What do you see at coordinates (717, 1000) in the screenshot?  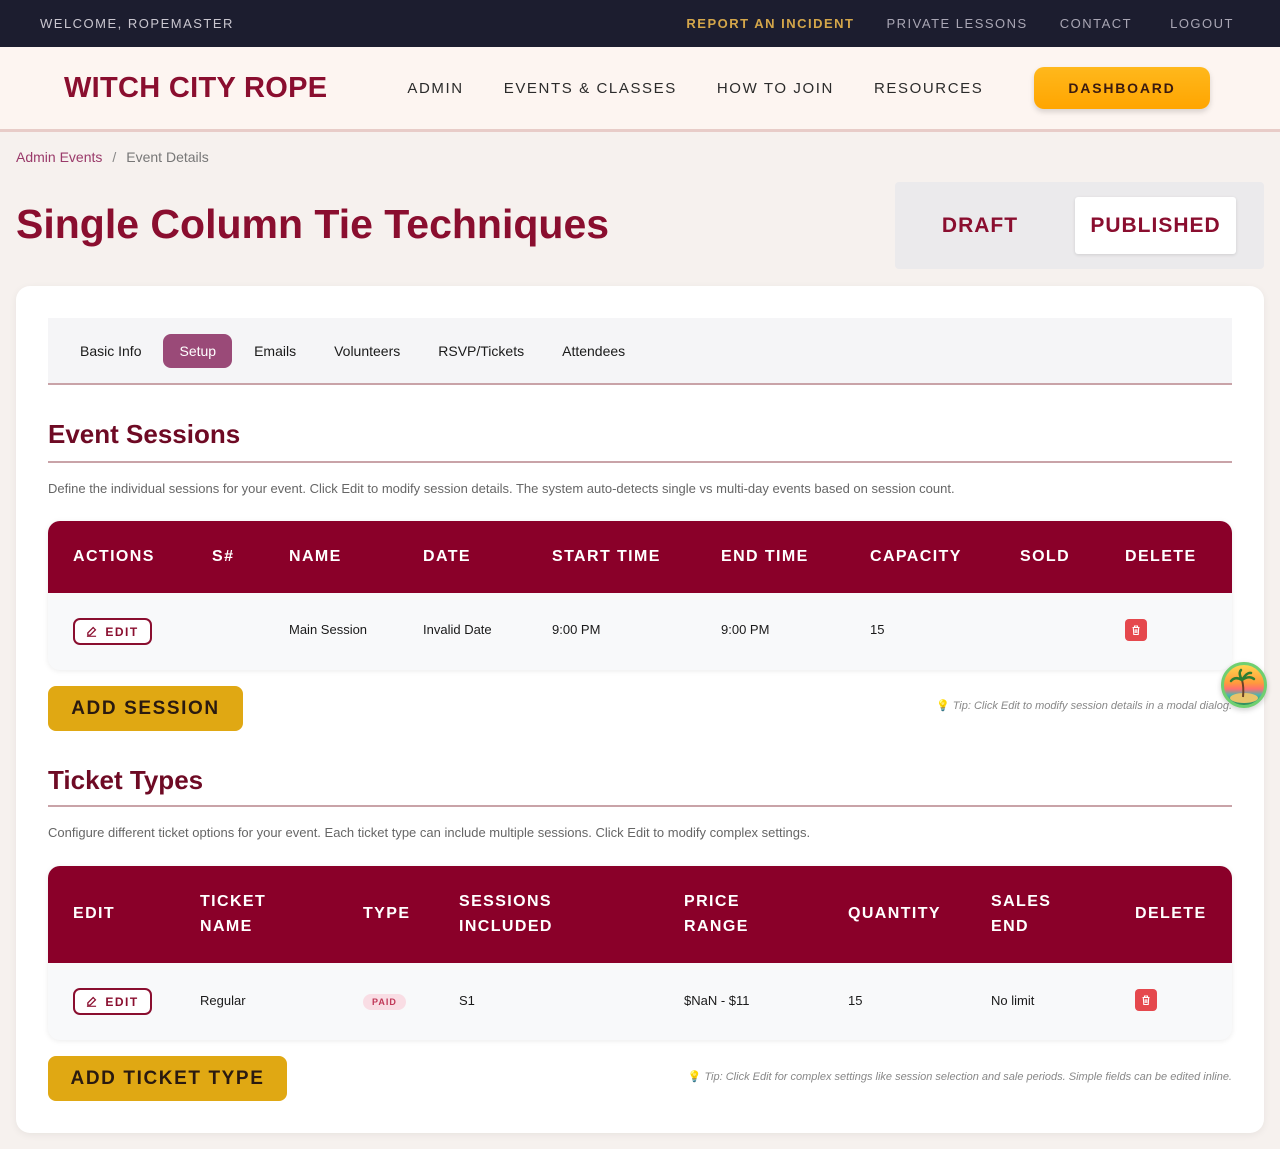 I see `ticket-price-range: $NaN - $11` at bounding box center [717, 1000].